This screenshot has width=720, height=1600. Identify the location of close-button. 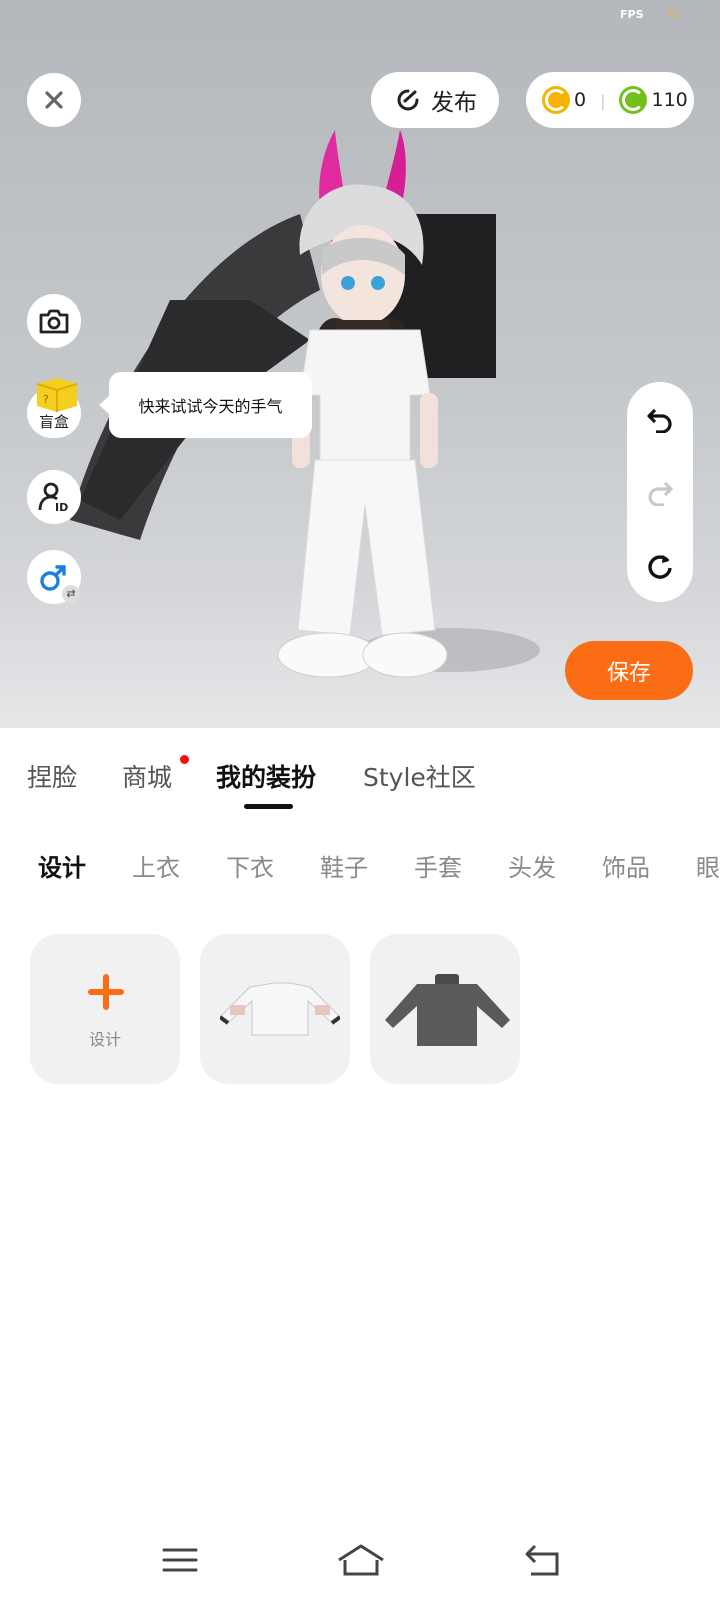
(54, 100).